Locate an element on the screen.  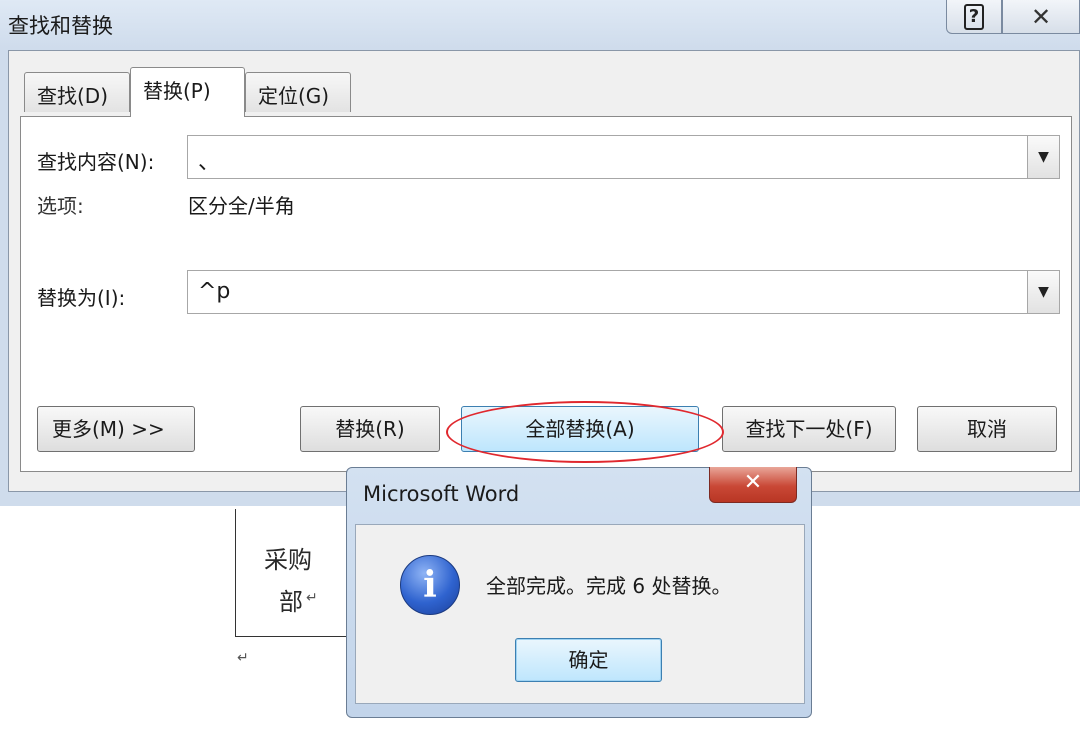
tab-find: 查找(D) is located at coordinates (77, 92).